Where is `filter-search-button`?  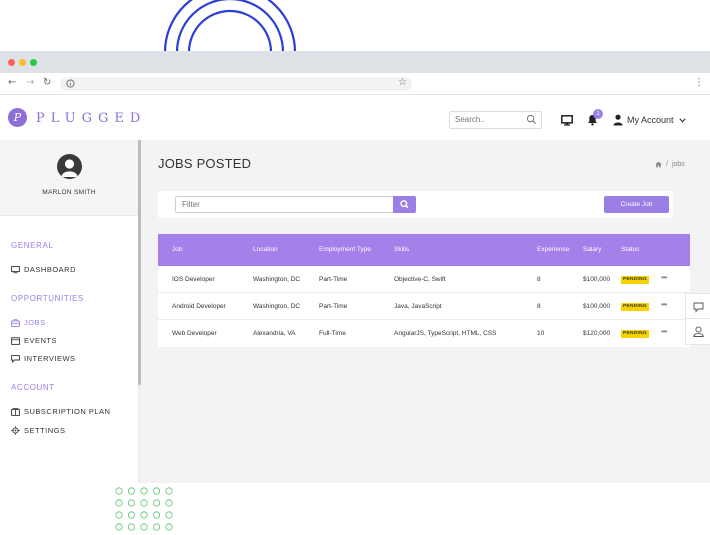 filter-search-button is located at coordinates (404, 204).